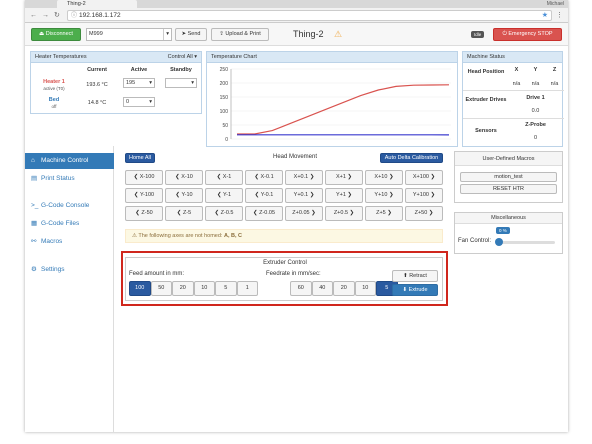 This screenshot has width=592, height=444. Describe the element at coordinates (180, 236) in the screenshot. I see `warning-text: The following axes are not homed:` at that location.